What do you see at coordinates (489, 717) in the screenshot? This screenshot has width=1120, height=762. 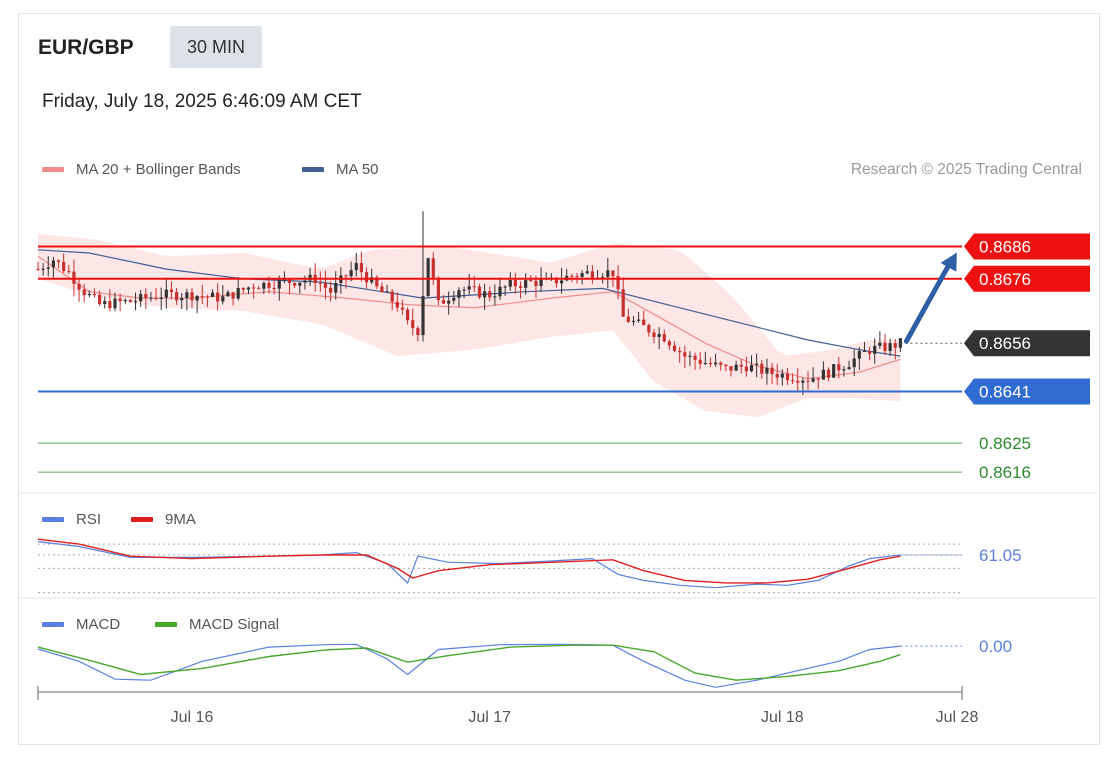 I see `x-tick-label: Jul 17` at bounding box center [489, 717].